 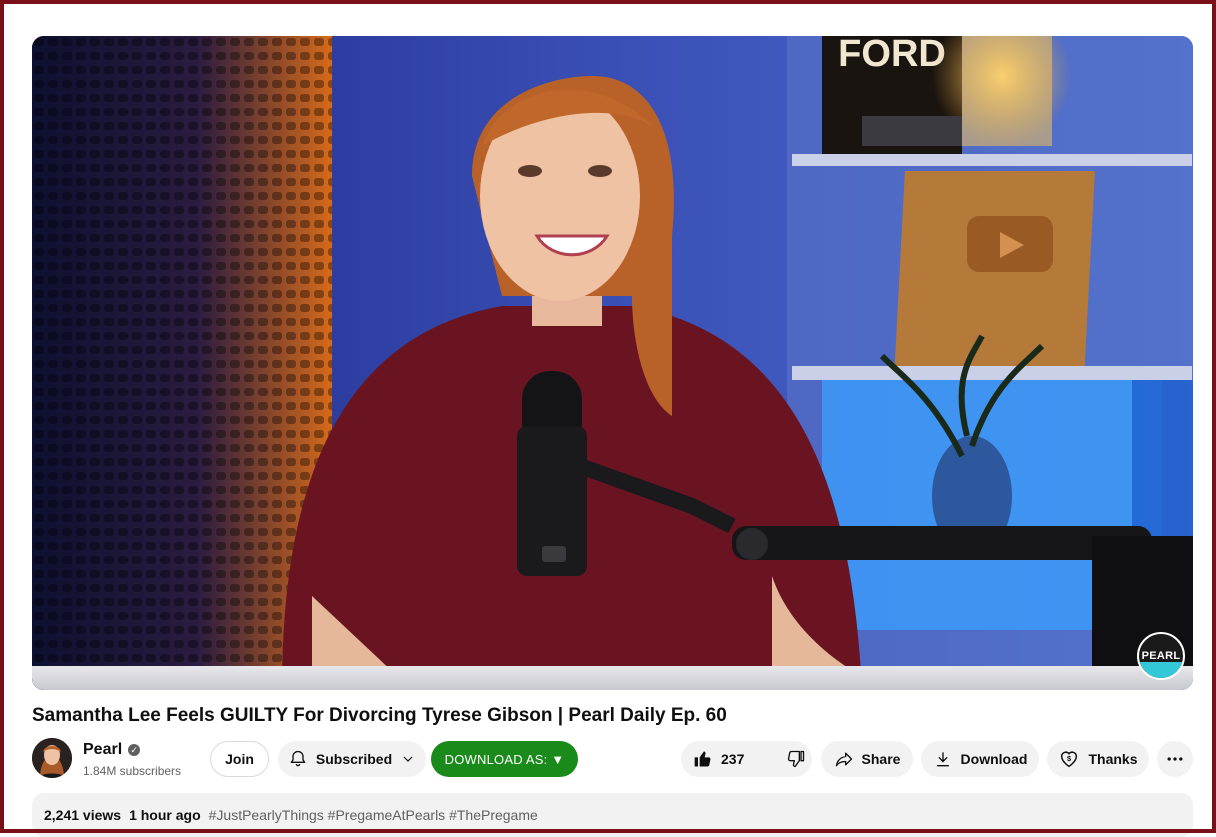 I want to click on like-count: 237, so click(x=733, y=759).